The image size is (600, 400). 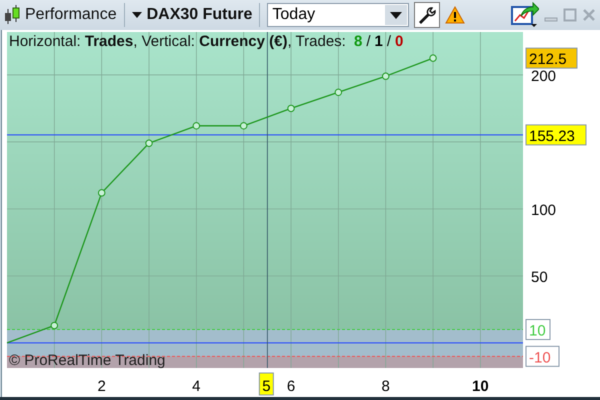 What do you see at coordinates (552, 136) in the screenshot?
I see `ref-line-label: 155.23` at bounding box center [552, 136].